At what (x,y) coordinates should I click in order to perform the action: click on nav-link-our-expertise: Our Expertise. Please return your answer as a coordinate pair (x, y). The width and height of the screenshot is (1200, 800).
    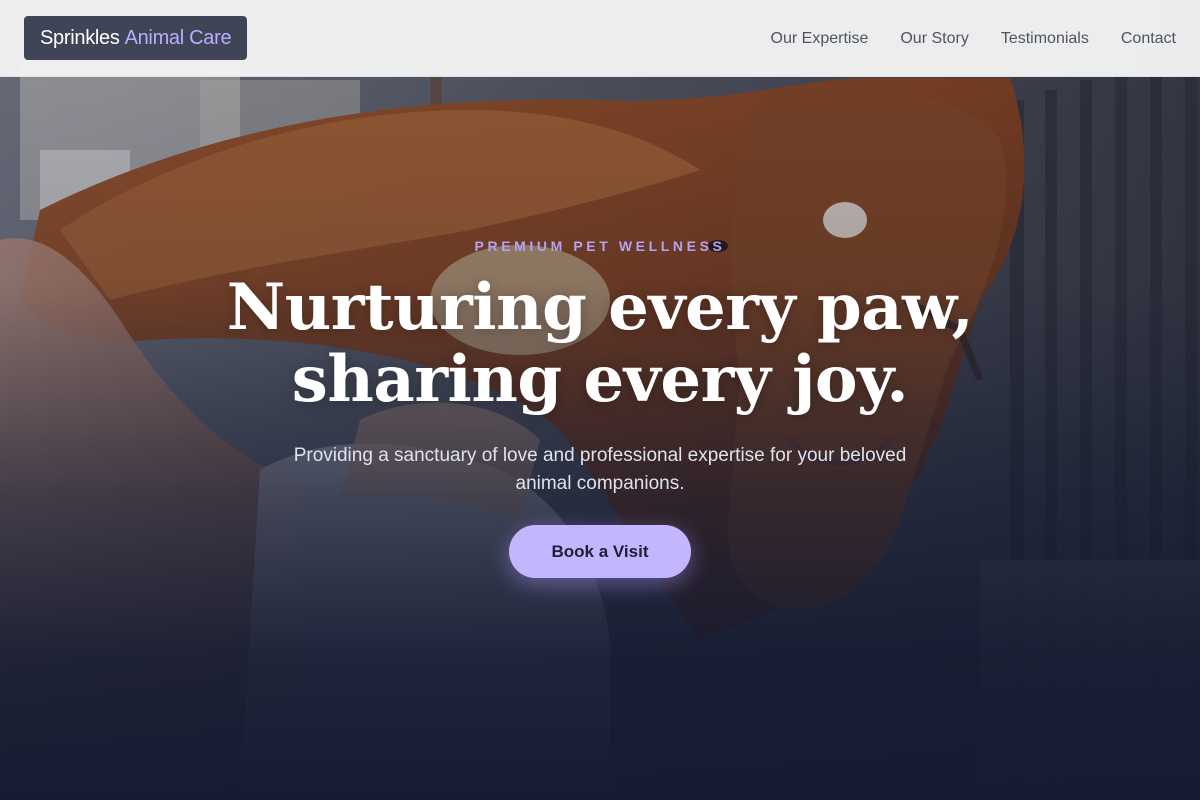
    Looking at the image, I should click on (820, 39).